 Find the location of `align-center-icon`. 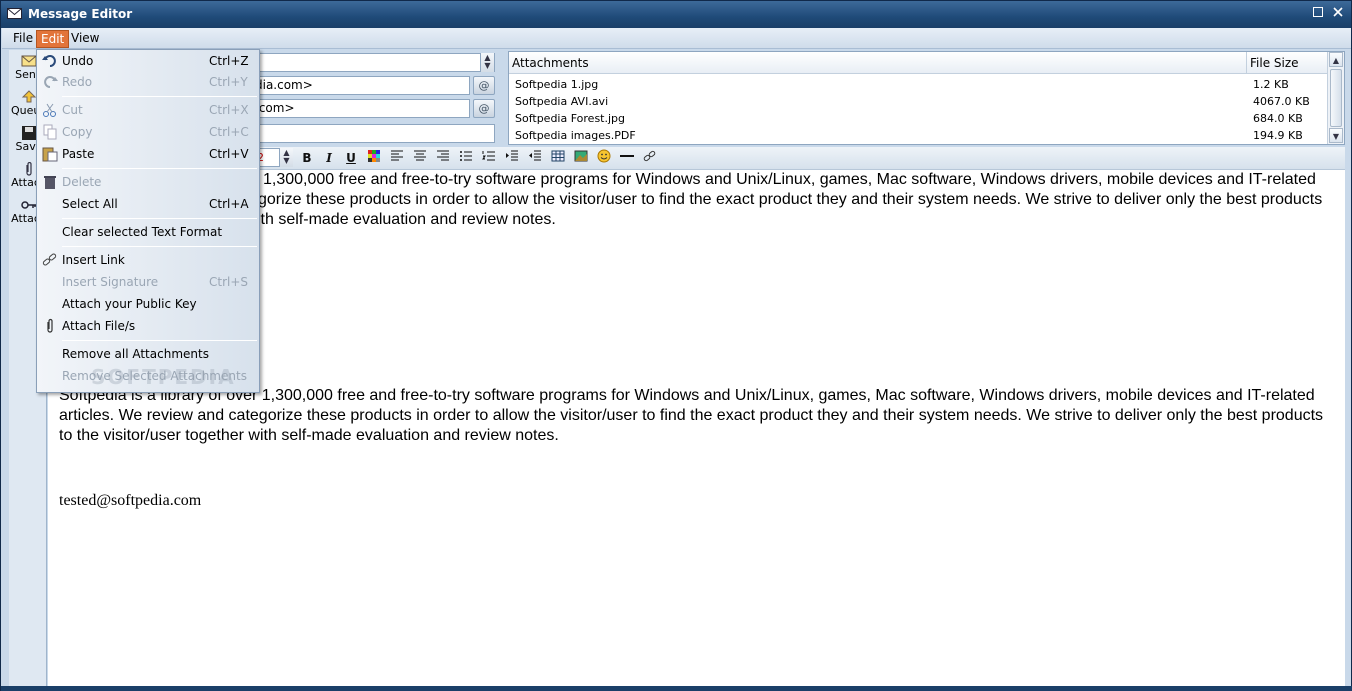

align-center-icon is located at coordinates (420, 155).